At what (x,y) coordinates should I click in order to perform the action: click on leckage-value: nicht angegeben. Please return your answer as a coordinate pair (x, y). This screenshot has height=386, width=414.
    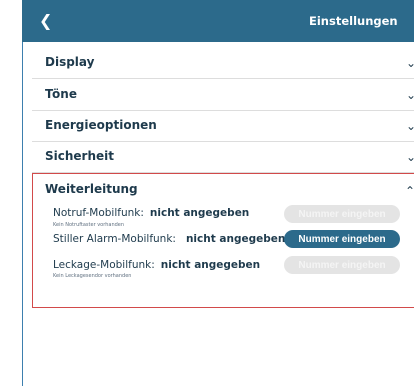
    Looking at the image, I should click on (210, 265).